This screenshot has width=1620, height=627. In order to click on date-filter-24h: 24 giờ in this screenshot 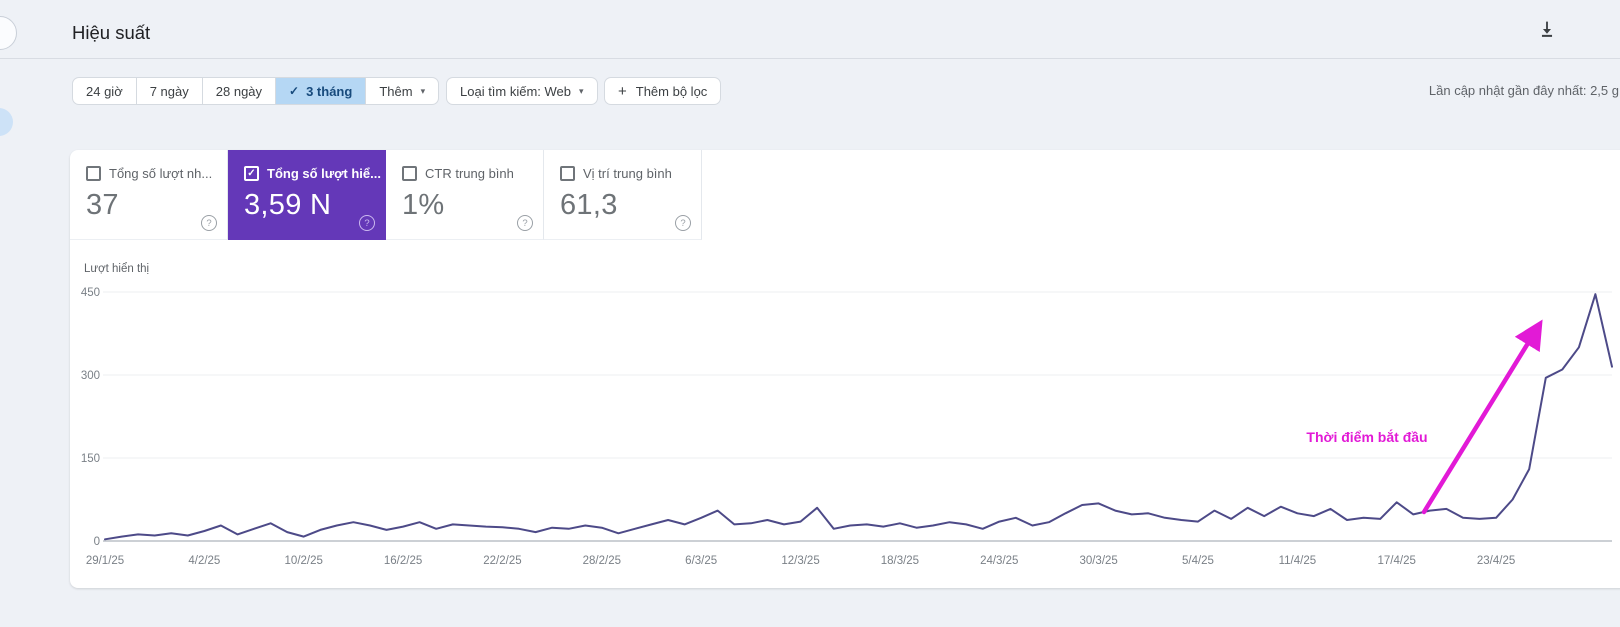, I will do `click(104, 91)`.